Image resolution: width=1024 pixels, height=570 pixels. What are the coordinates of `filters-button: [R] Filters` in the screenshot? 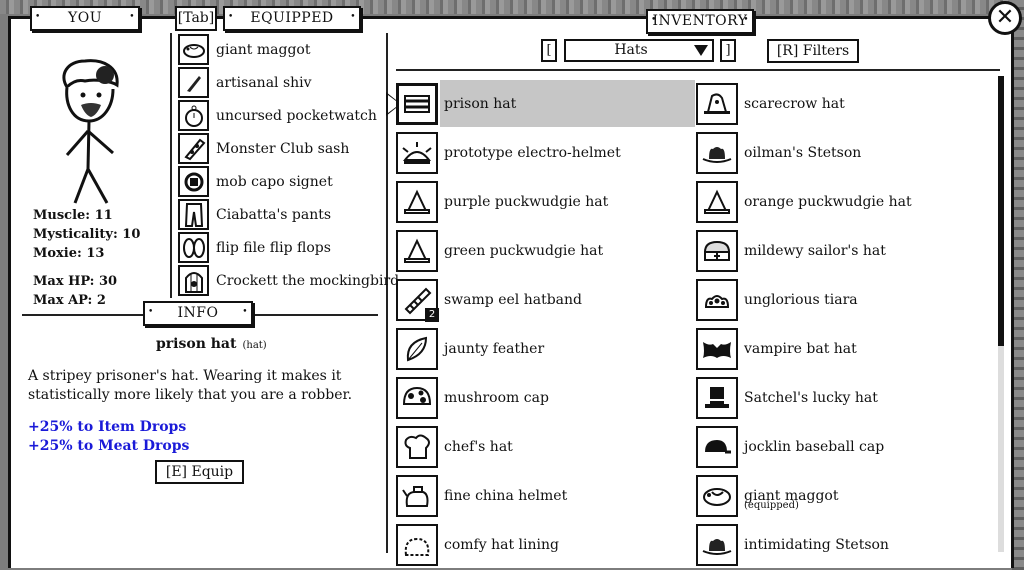 It's located at (813, 51).